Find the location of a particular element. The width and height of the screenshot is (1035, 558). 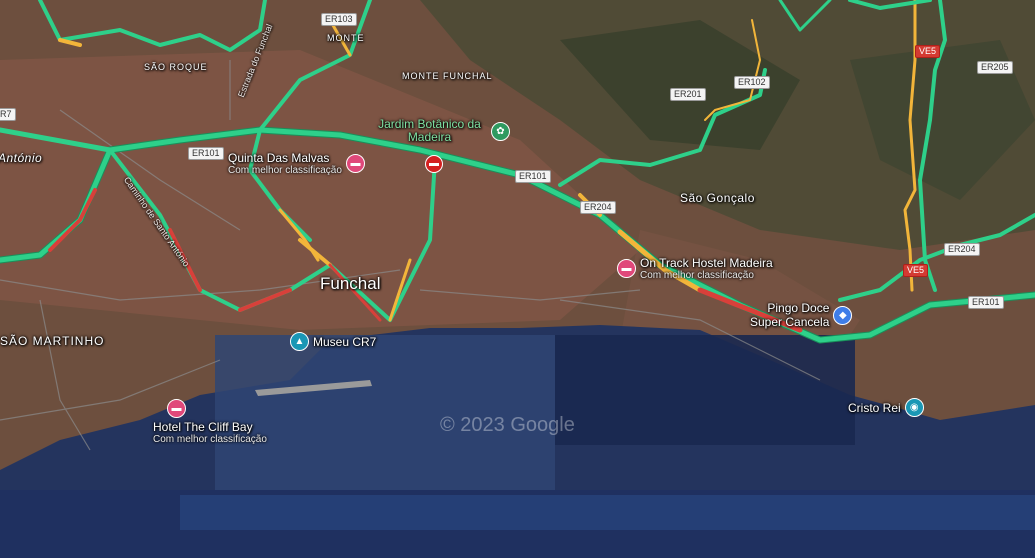

poi-name: On Track Hostel Madeira is located at coordinates (706, 263).